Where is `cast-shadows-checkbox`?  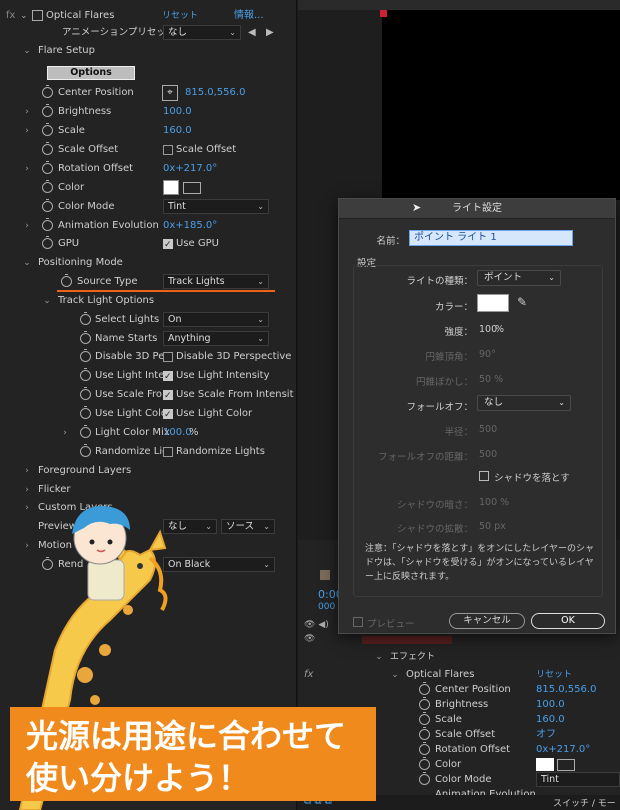 cast-shadows-checkbox is located at coordinates (484, 476).